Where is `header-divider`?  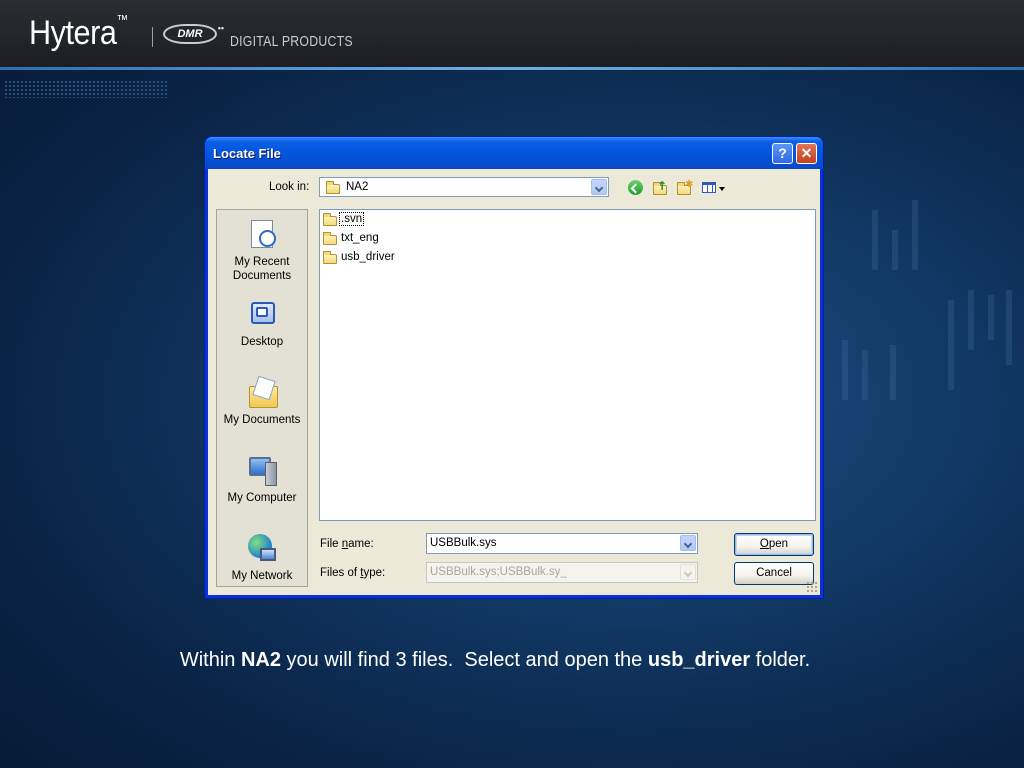 header-divider is located at coordinates (152, 37).